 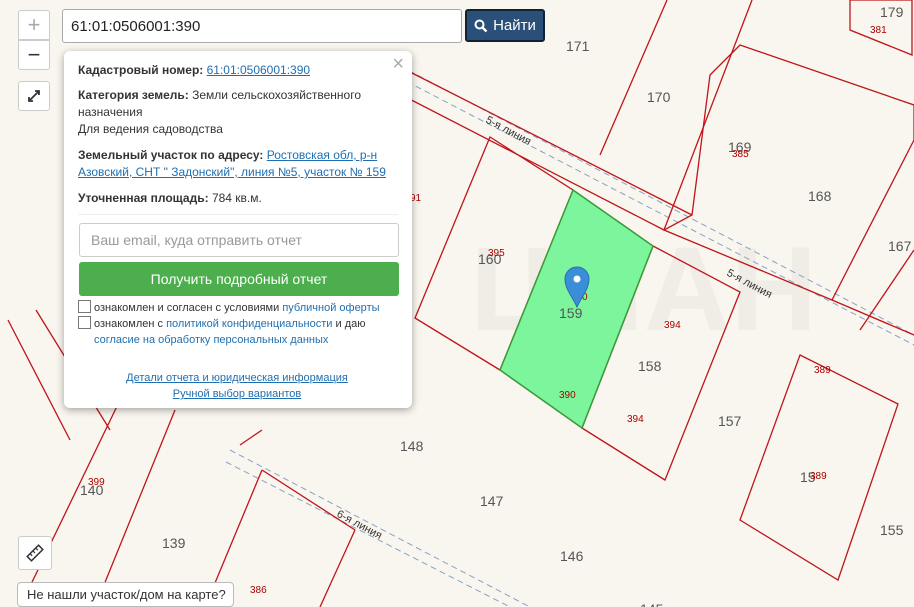 What do you see at coordinates (133, 95) in the screenshot?
I see `category-label: Категория земель:` at bounding box center [133, 95].